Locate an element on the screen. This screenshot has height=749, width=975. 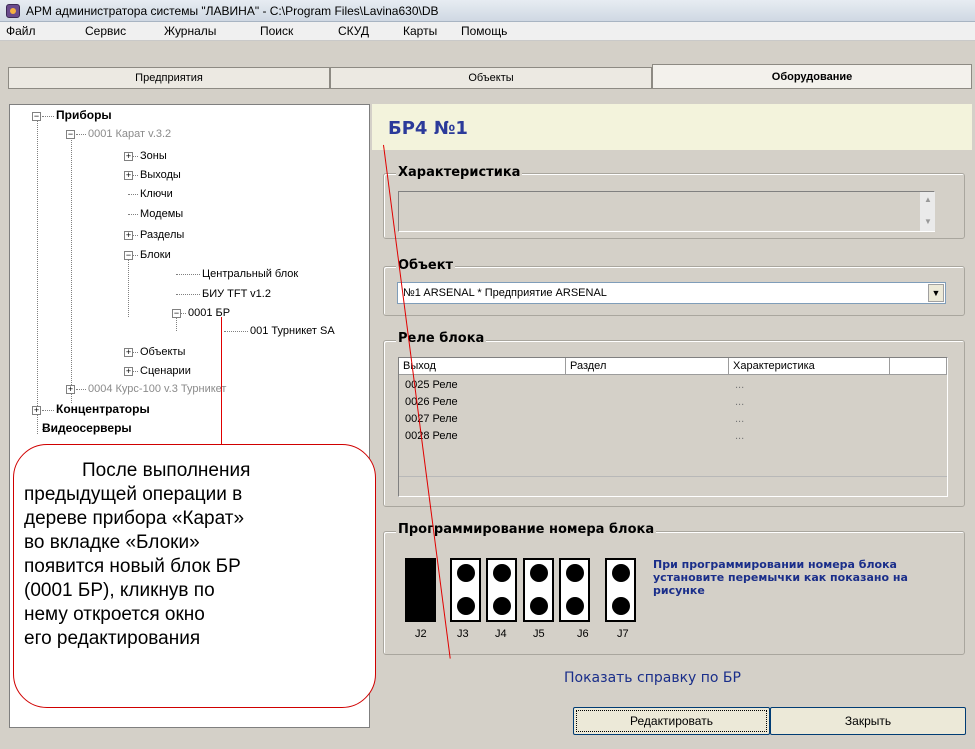
tree-node-blocks: Блоки is located at coordinates (155, 255).